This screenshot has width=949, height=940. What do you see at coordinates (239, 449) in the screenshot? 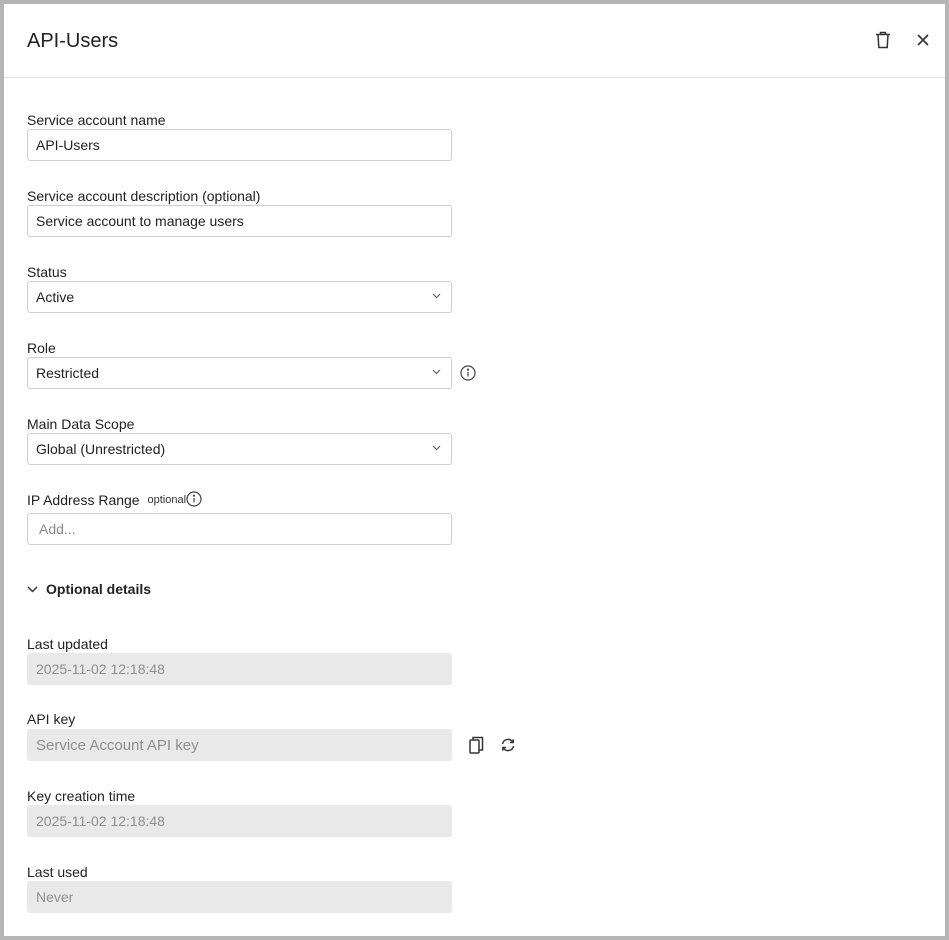
I see `data-scope-select: Global (Unrestricted)` at bounding box center [239, 449].